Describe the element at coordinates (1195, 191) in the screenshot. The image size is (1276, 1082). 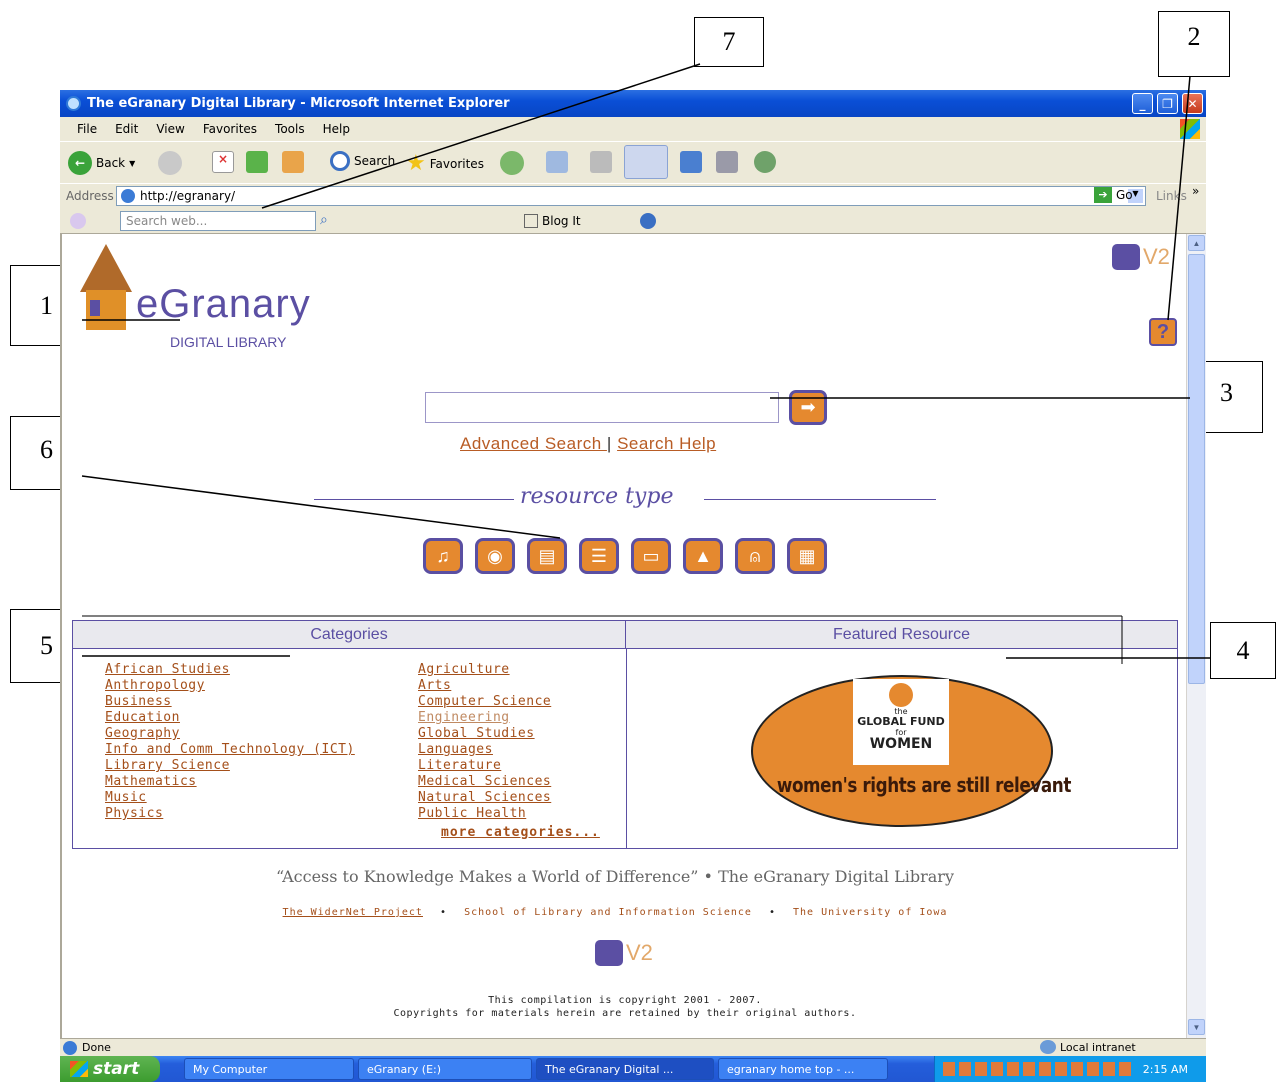
I see `chevron-right-icon: »` at that location.